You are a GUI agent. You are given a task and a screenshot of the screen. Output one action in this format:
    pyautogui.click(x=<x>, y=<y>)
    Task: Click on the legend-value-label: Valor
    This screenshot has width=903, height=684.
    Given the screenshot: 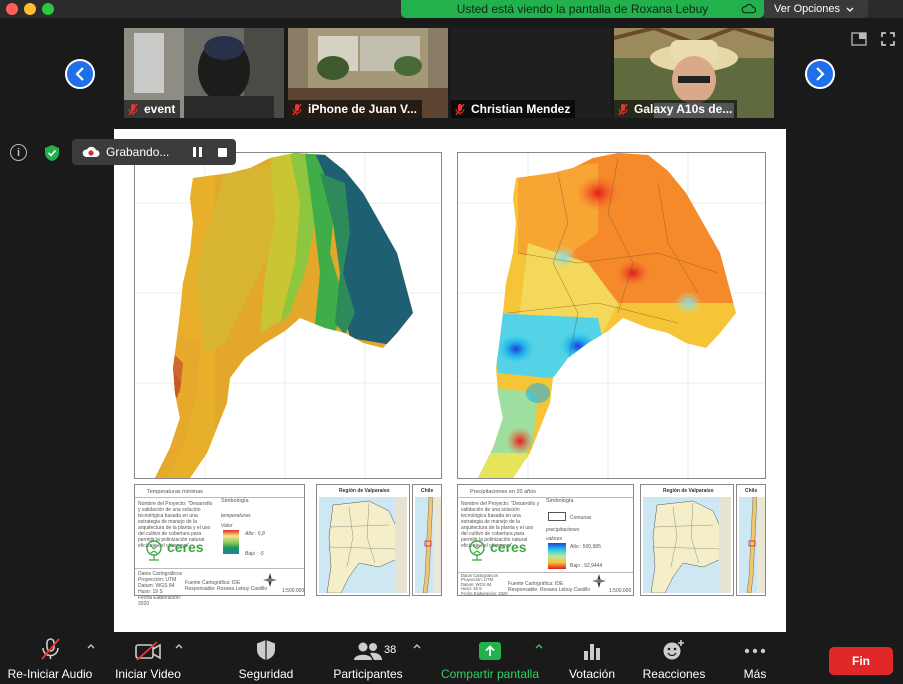 What is the action you would take?
    pyautogui.click(x=227, y=526)
    